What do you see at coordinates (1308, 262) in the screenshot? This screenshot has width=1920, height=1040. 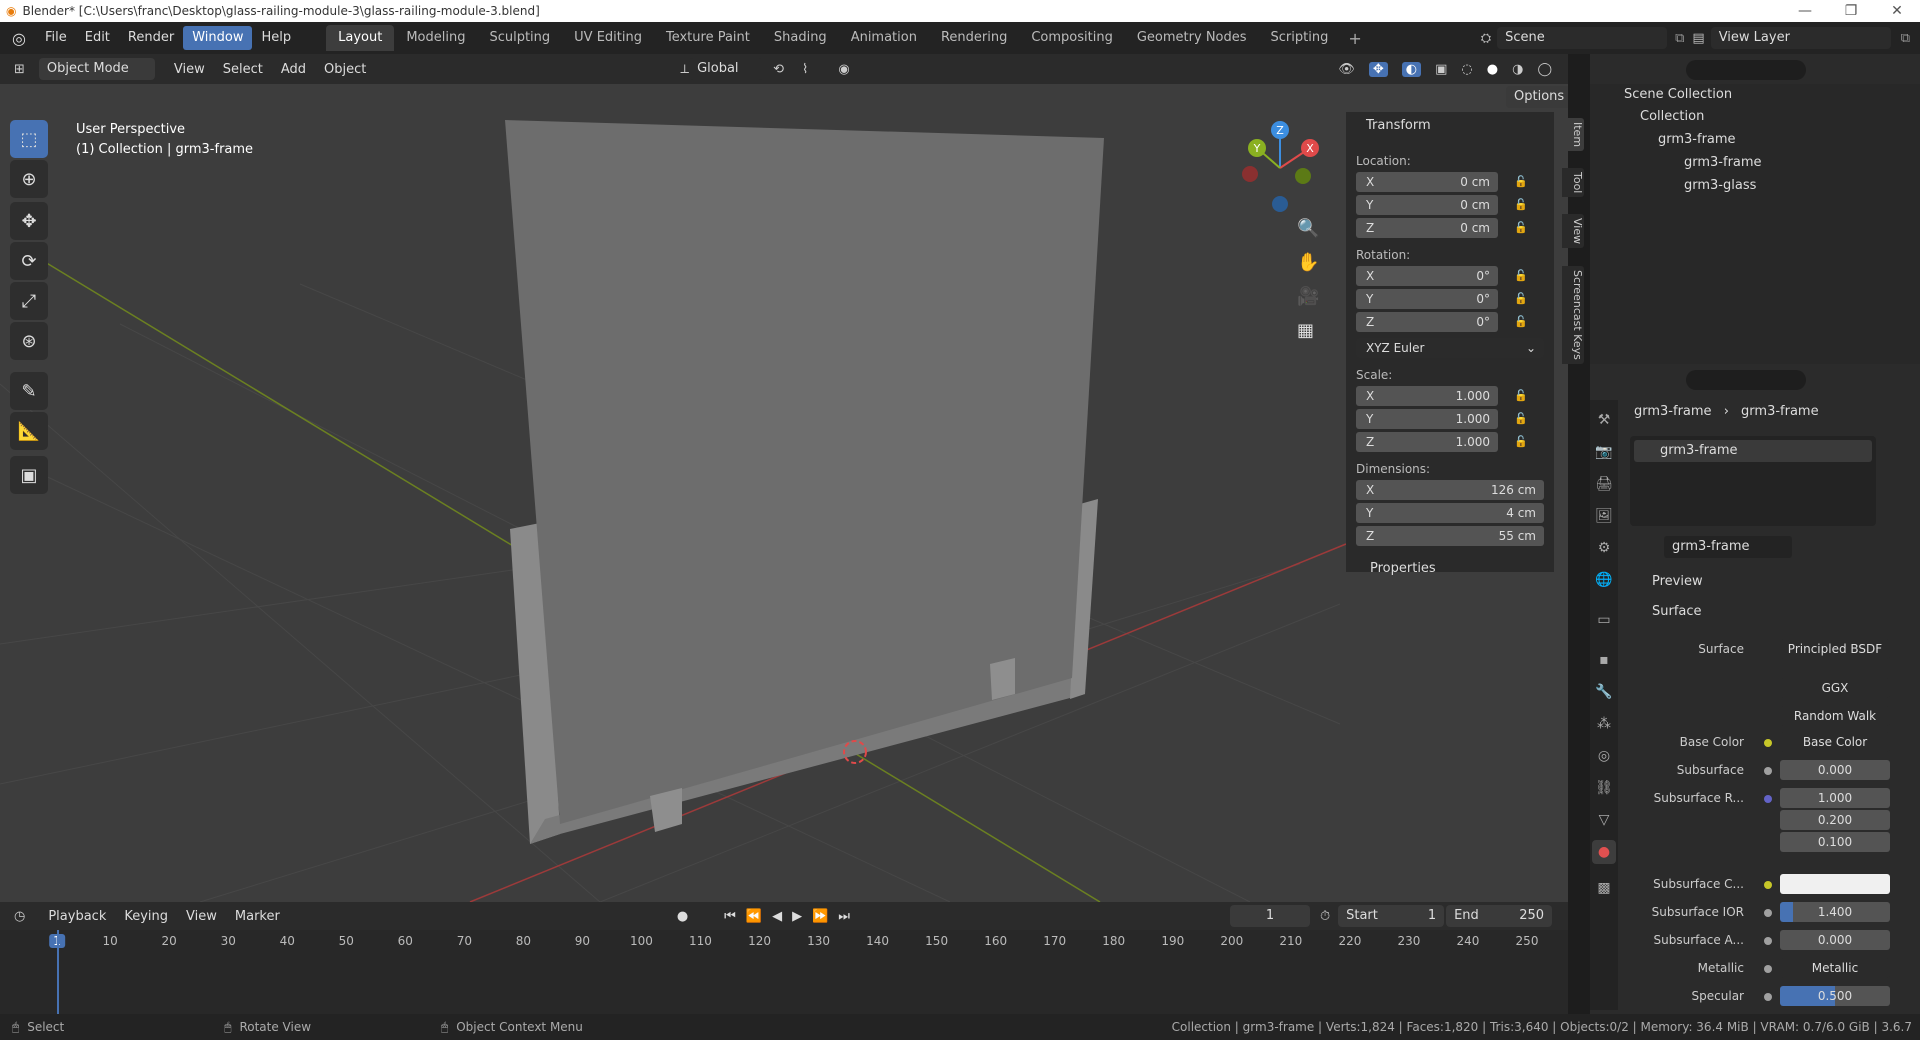 I see `pan-icon: ✋` at bounding box center [1308, 262].